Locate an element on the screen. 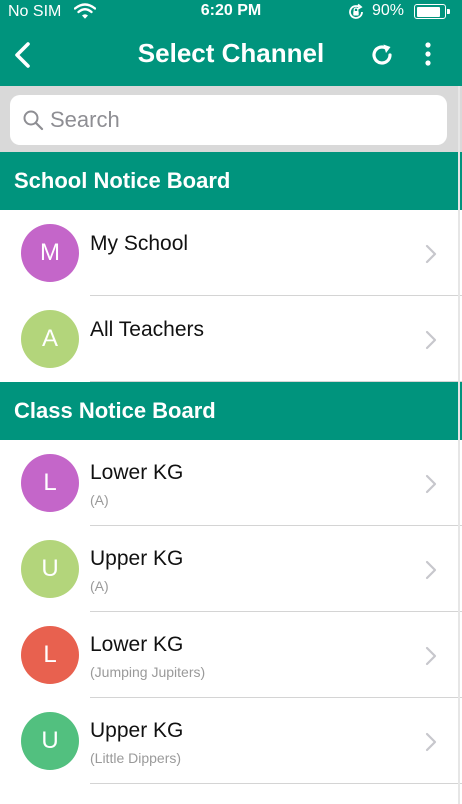 The height and width of the screenshot is (804, 462). section-header-class: Class Notice Board is located at coordinates (231, 411).